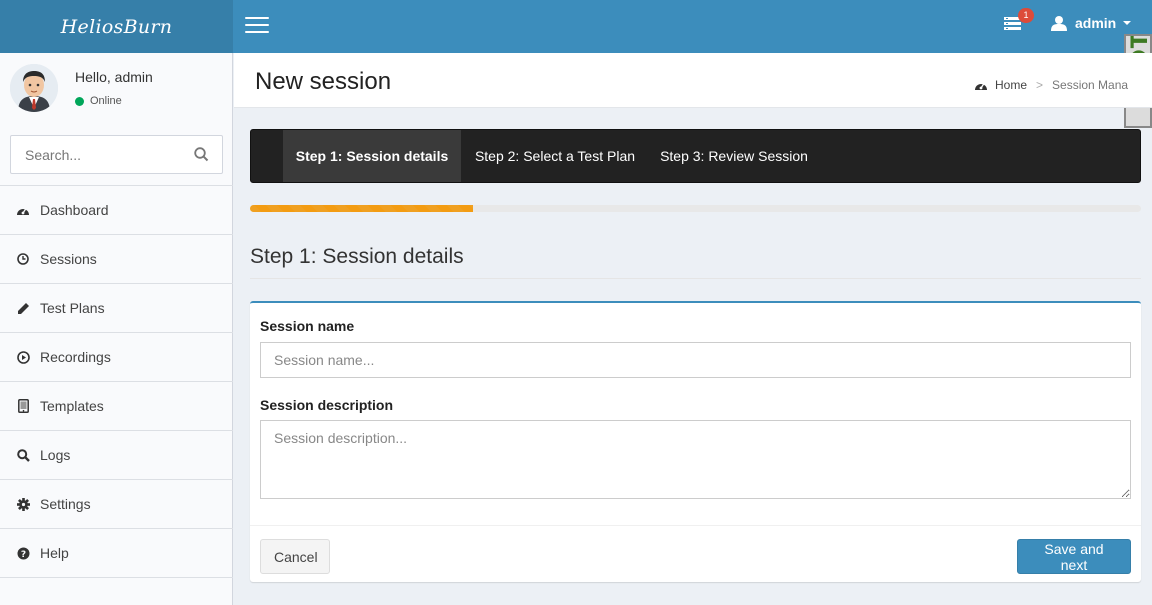 This screenshot has width=1152, height=605. I want to click on sidebar-item-label: Settings, so click(65, 504).